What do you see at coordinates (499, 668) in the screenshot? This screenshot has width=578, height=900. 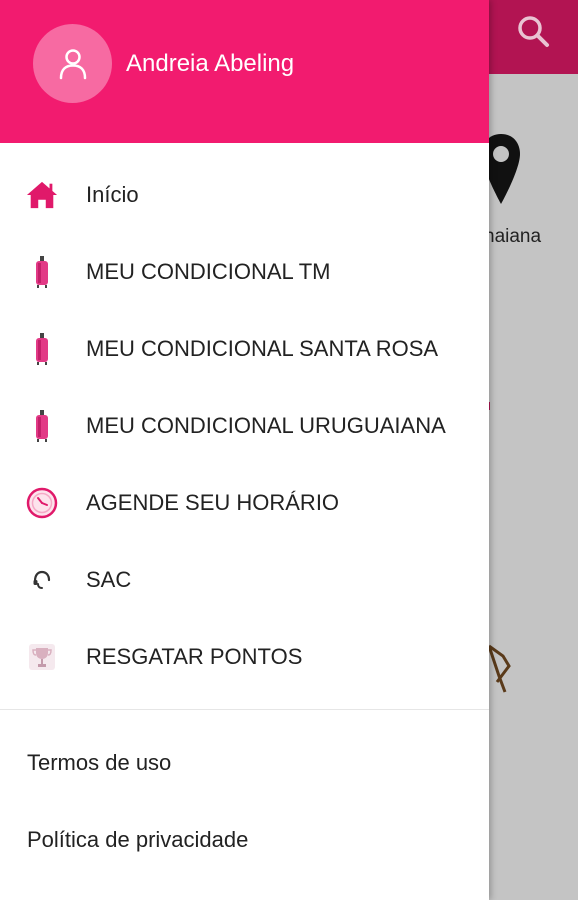 I see `shoe-illustration-icon` at bounding box center [499, 668].